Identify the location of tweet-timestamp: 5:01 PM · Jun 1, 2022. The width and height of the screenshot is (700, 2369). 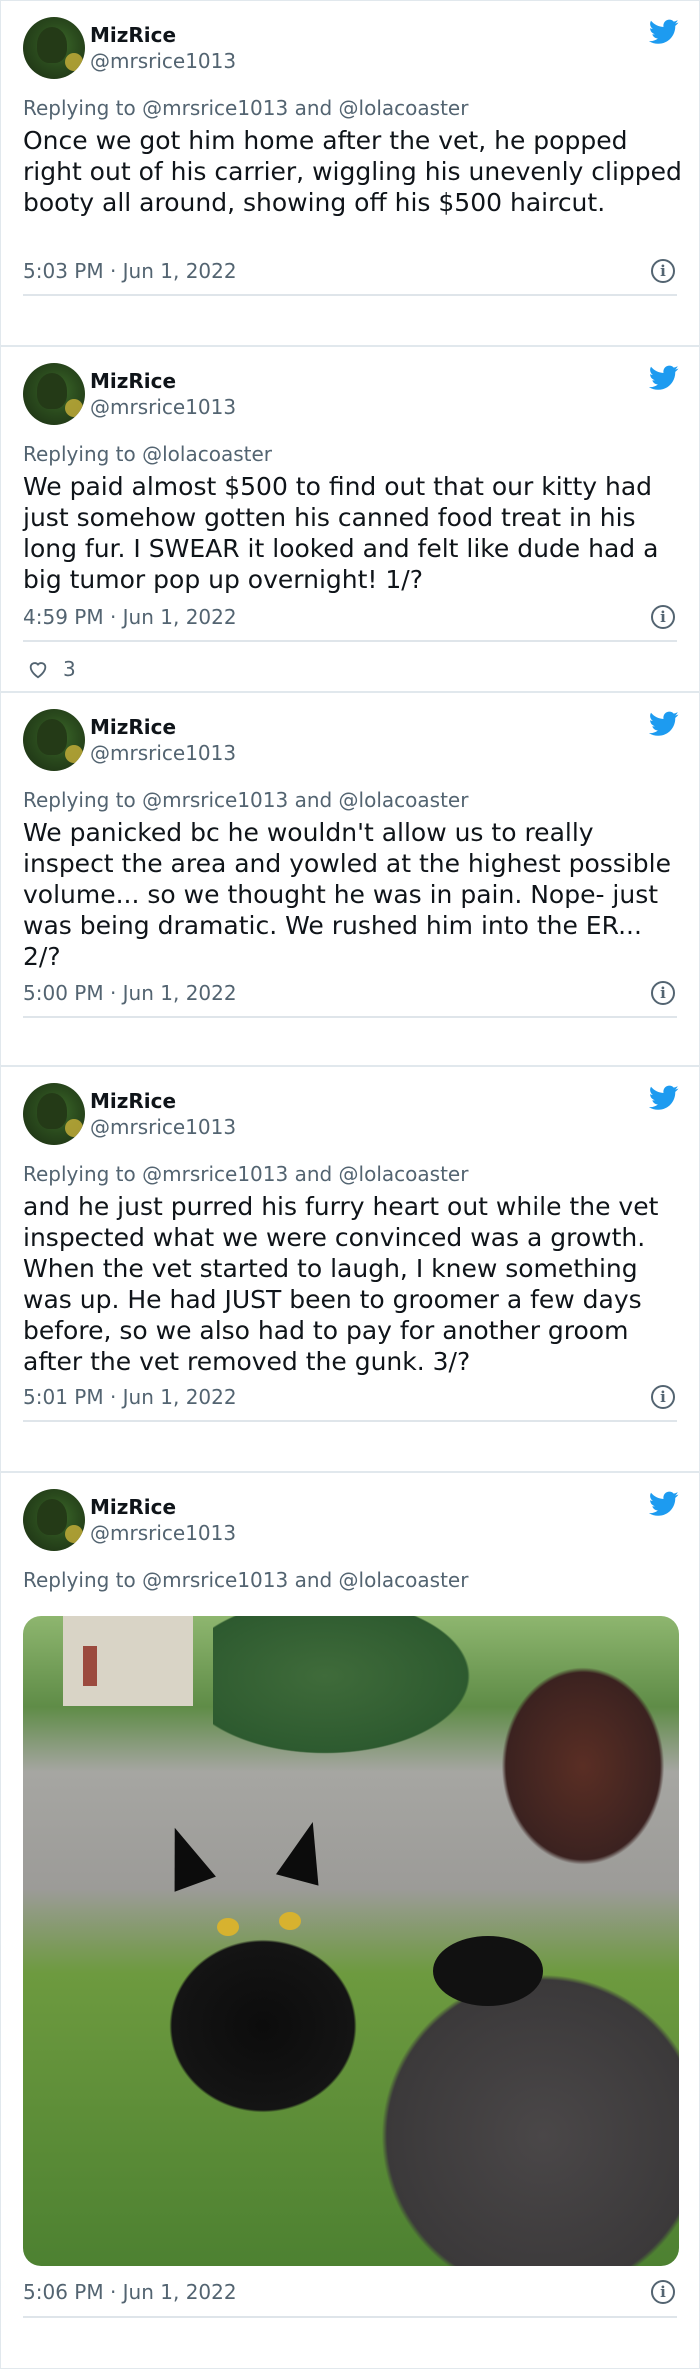
(130, 1397).